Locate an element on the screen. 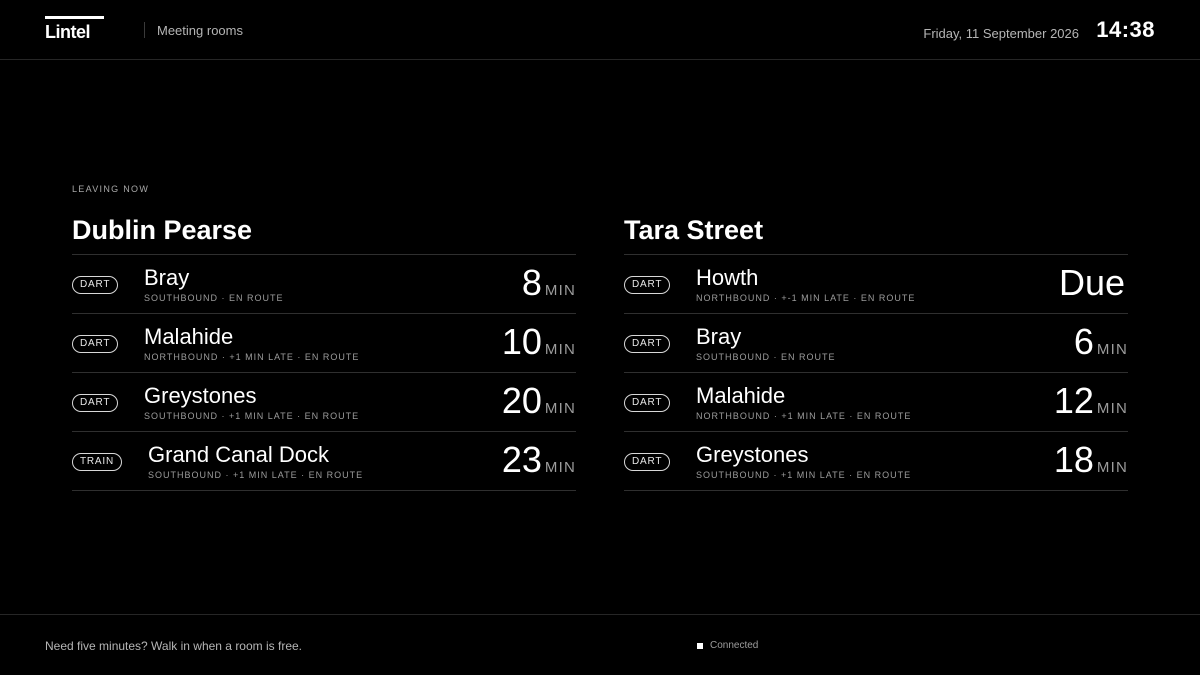 The image size is (1200, 675). due-time: 23 MIN is located at coordinates (539, 460).